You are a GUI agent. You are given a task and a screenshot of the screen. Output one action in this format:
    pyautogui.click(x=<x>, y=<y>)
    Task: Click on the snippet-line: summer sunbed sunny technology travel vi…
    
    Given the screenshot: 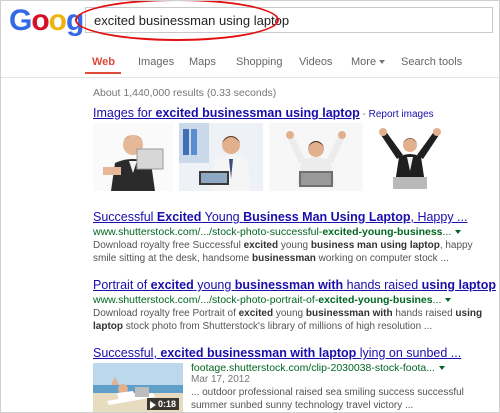 What is the action you would take?
    pyautogui.click(x=302, y=405)
    